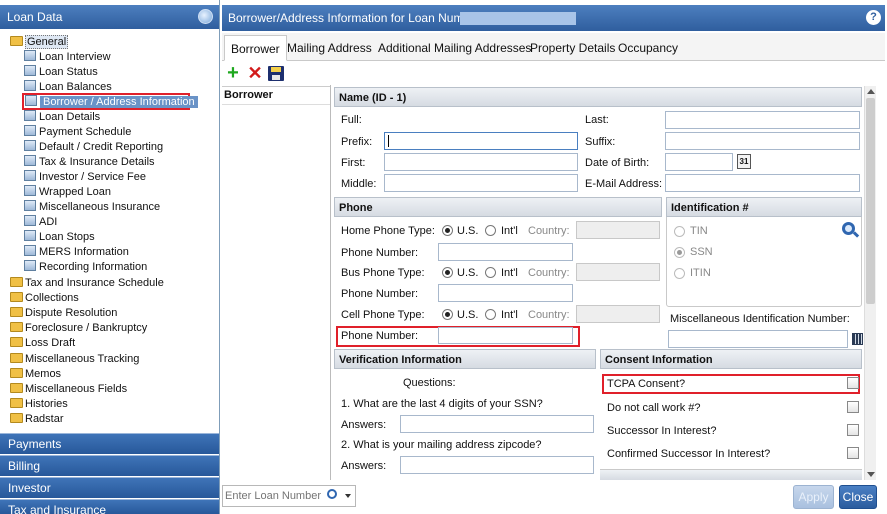 This screenshot has width=887, height=514. I want to click on tree-item: Payment Schedule, so click(77, 132).